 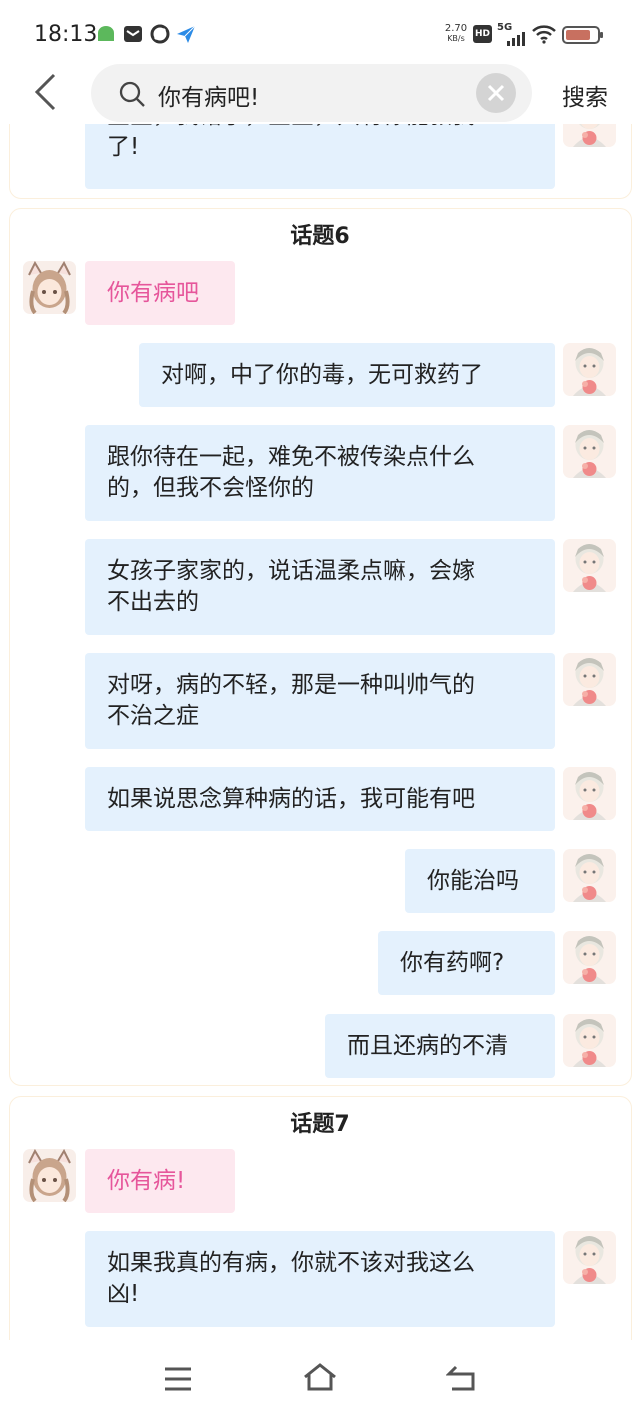 What do you see at coordinates (516, 39) in the screenshot?
I see `signal-icon` at bounding box center [516, 39].